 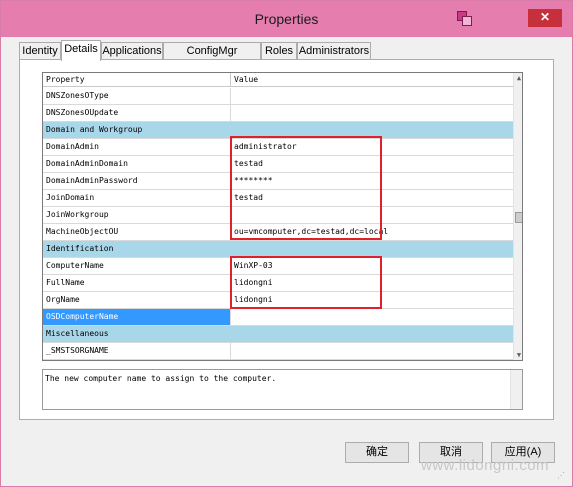 I want to click on window-title: Properties, so click(x=286, y=19).